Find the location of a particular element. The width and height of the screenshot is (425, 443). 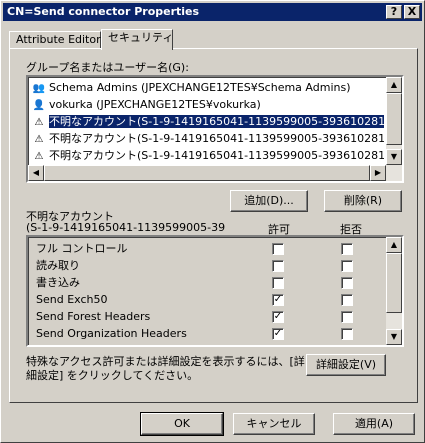

tab-security: セキュリティ is located at coordinates (137, 39).